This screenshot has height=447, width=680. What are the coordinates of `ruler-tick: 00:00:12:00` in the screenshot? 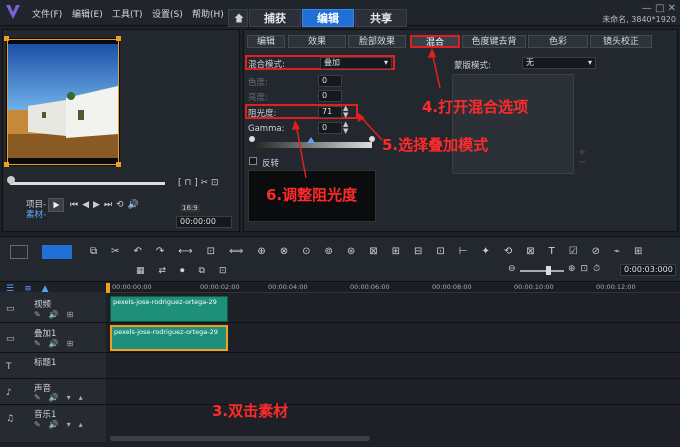 It's located at (616, 287).